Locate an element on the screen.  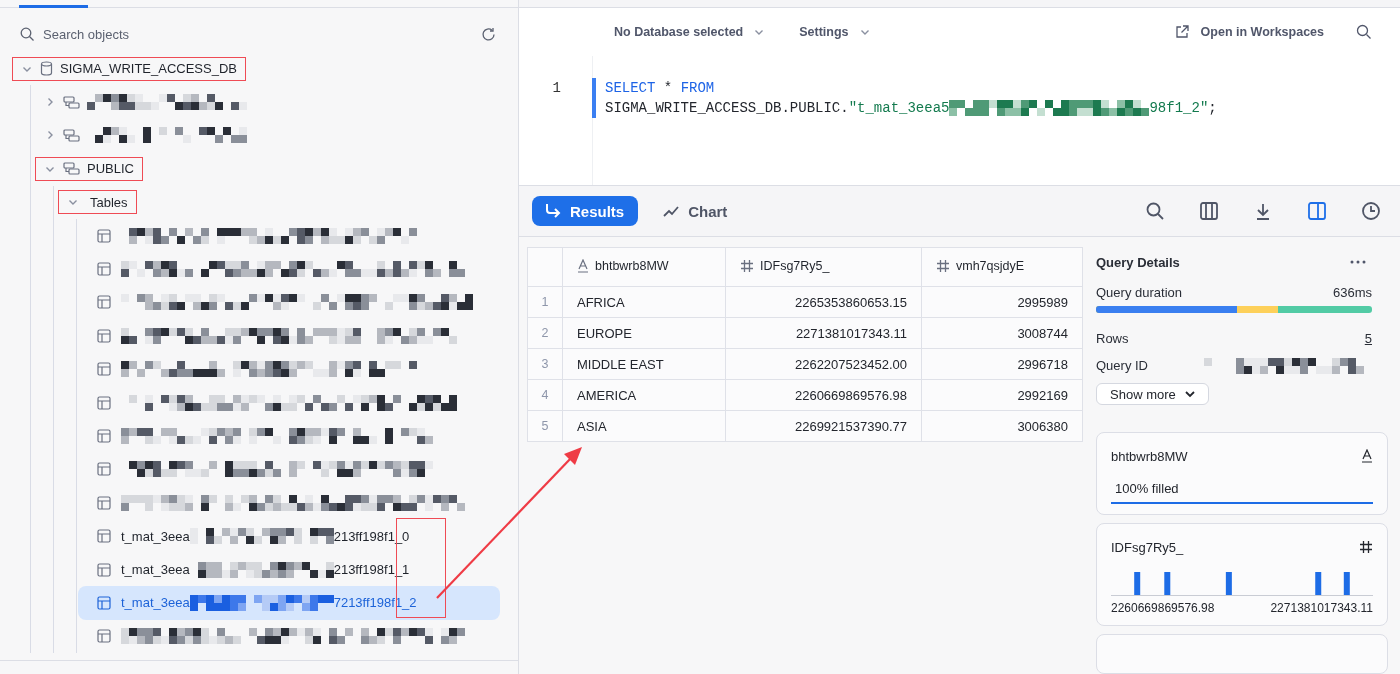
tab-indicator is located at coordinates (53, 6).